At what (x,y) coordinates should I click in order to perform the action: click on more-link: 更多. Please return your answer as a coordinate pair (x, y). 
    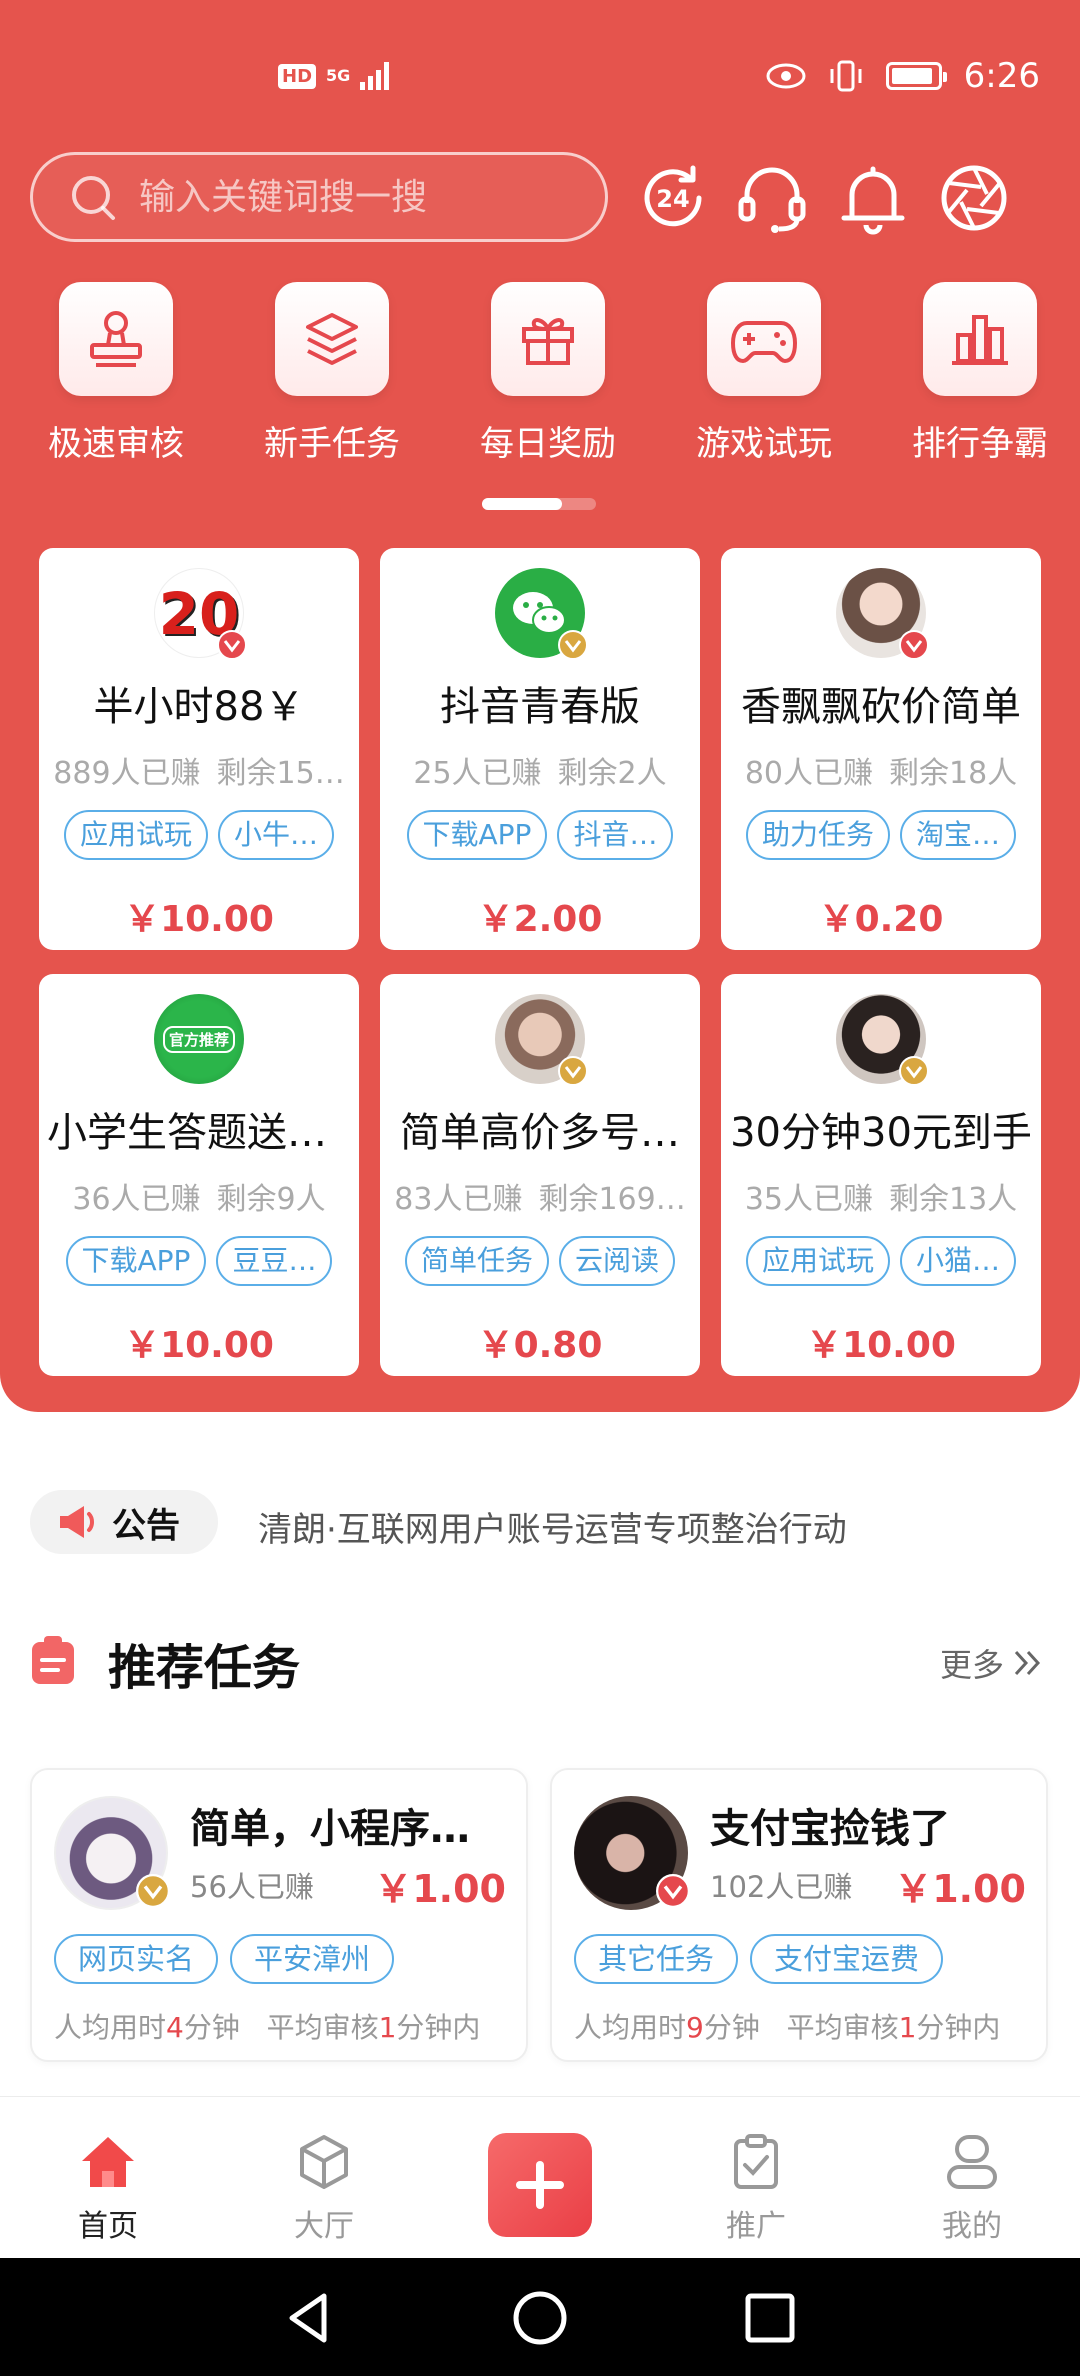
    Looking at the image, I should click on (992, 1663).